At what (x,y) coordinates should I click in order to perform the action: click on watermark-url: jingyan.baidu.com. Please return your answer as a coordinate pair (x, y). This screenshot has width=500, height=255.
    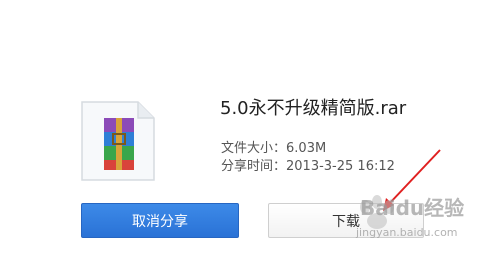
    Looking at the image, I should click on (407, 232).